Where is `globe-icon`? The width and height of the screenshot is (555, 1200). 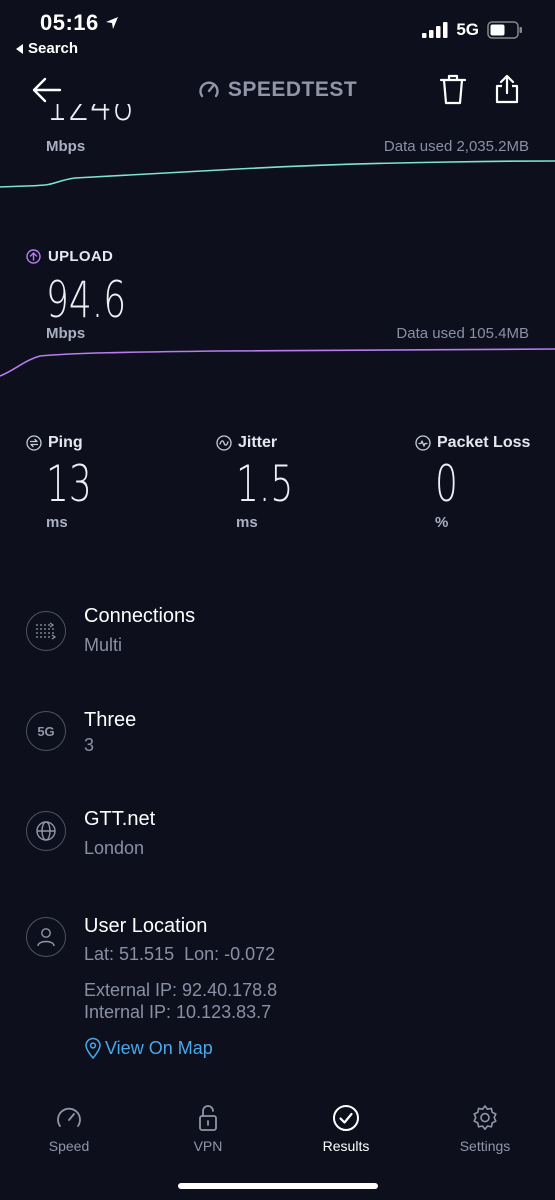 globe-icon is located at coordinates (46, 831).